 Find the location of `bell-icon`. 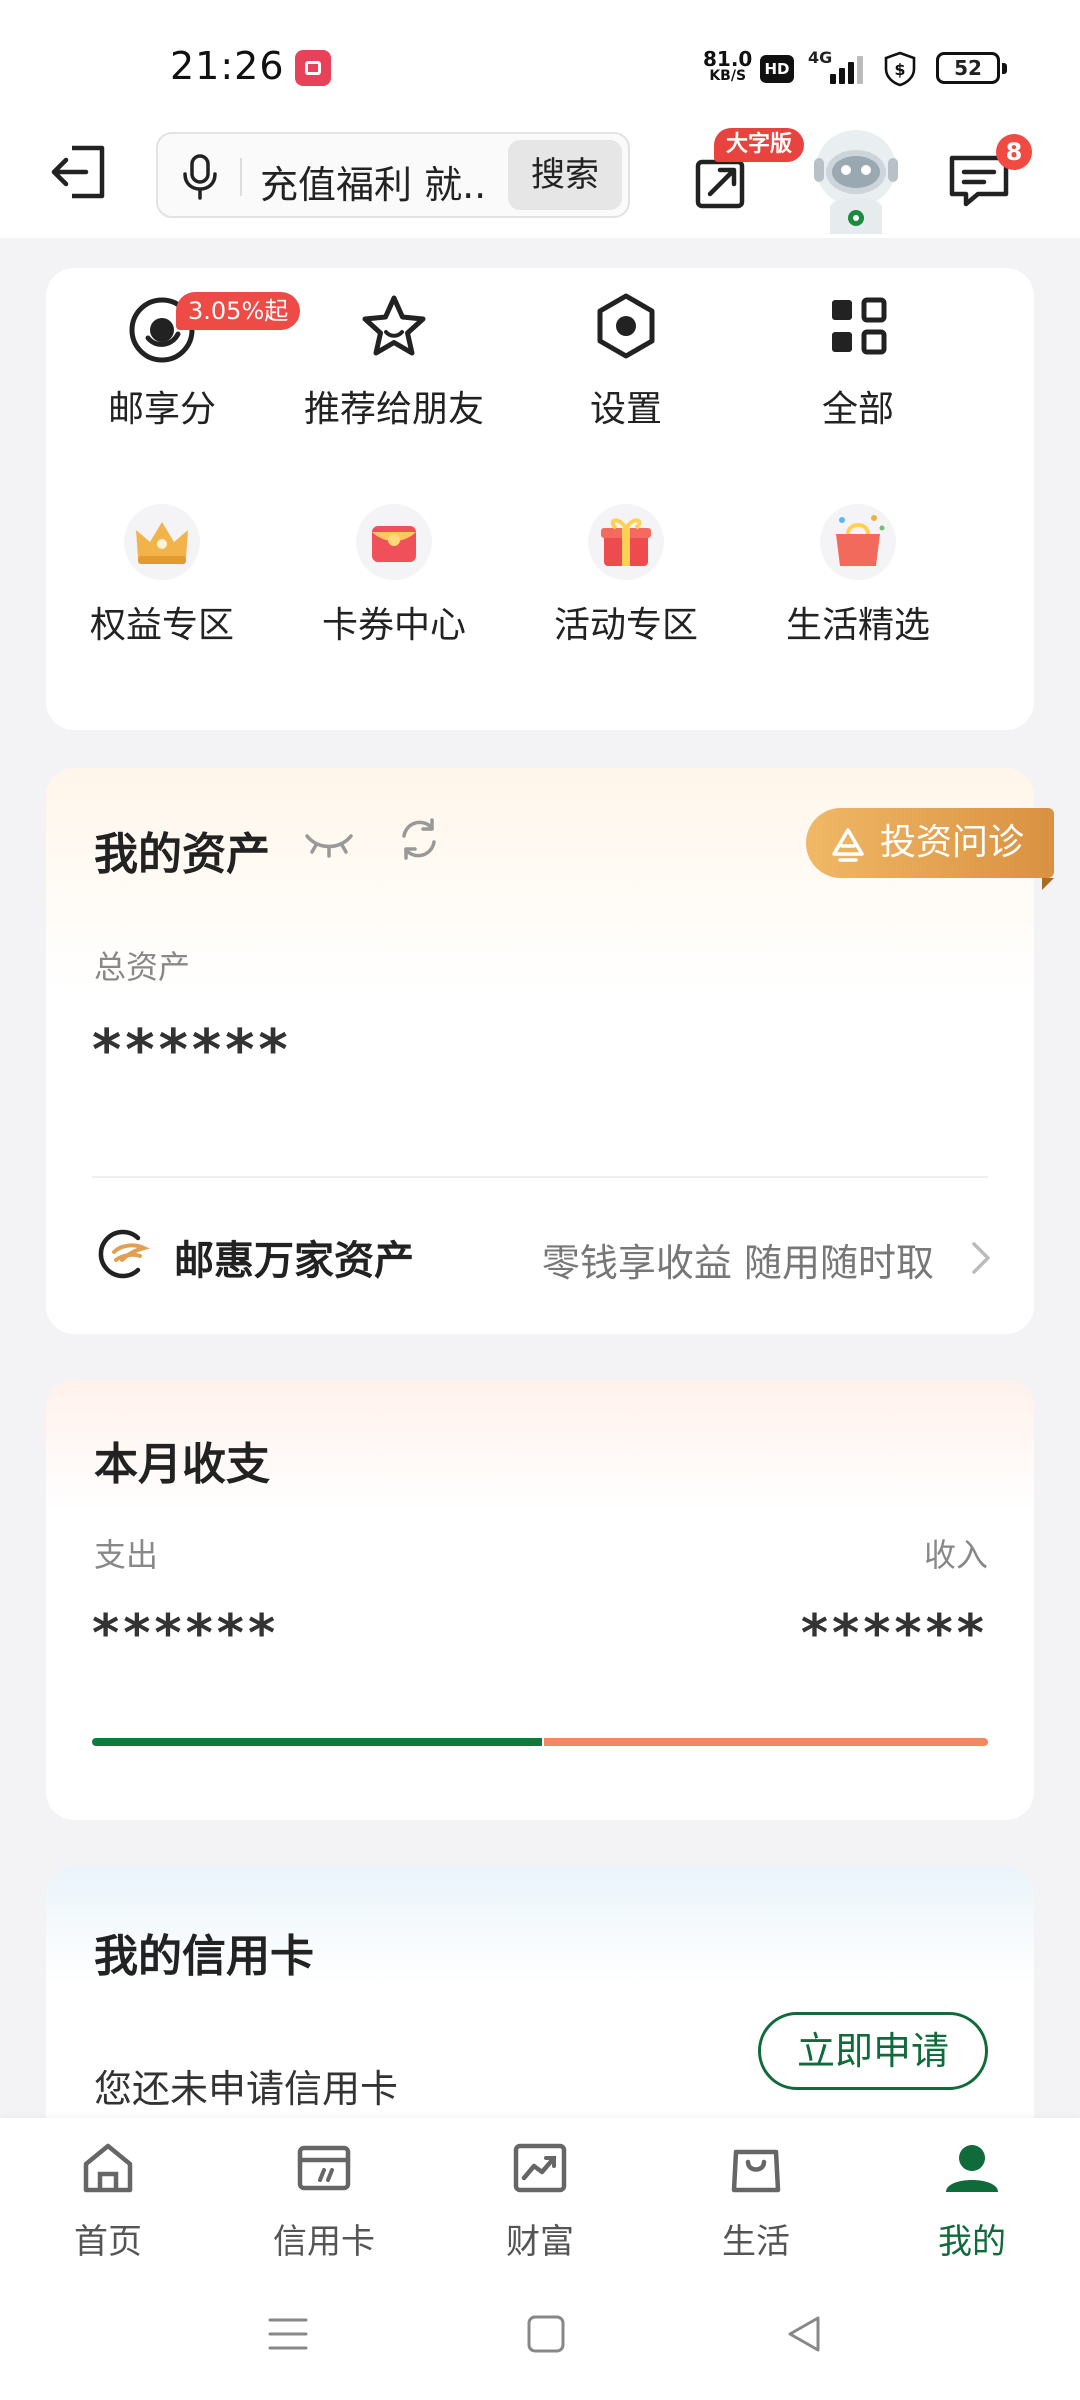

bell-icon is located at coordinates (848, 845).